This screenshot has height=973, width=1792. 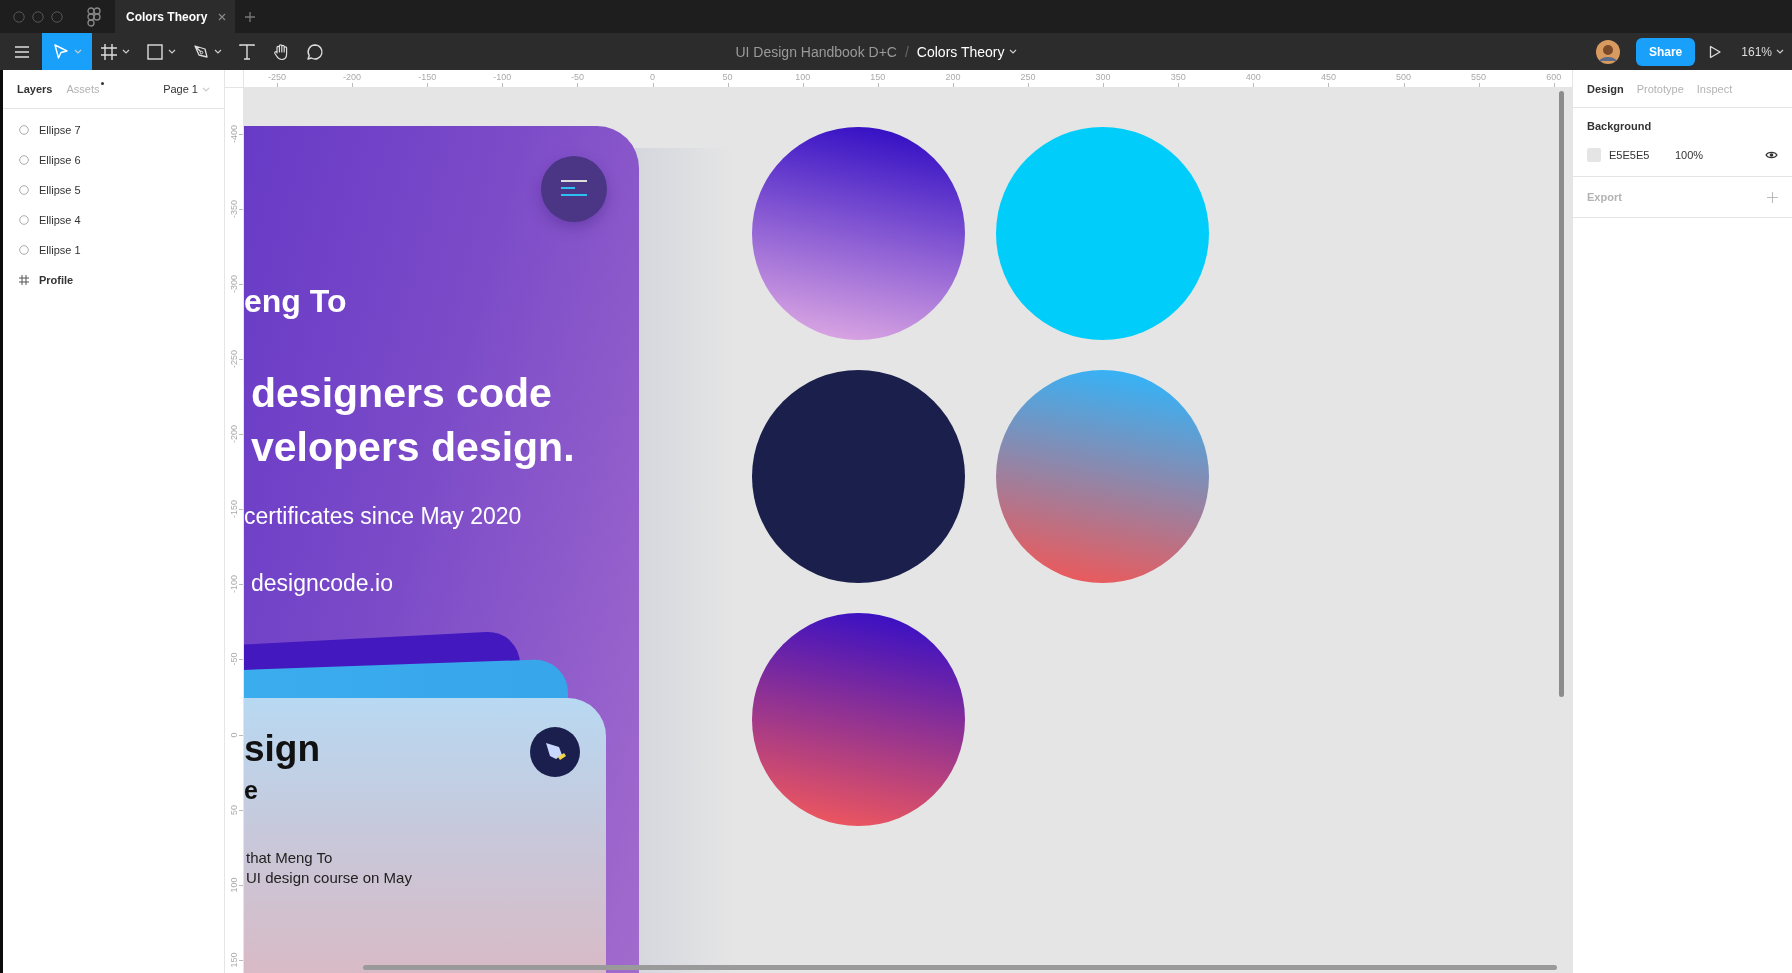 I want to click on ruler-label: 350, so click(x=1178, y=77).